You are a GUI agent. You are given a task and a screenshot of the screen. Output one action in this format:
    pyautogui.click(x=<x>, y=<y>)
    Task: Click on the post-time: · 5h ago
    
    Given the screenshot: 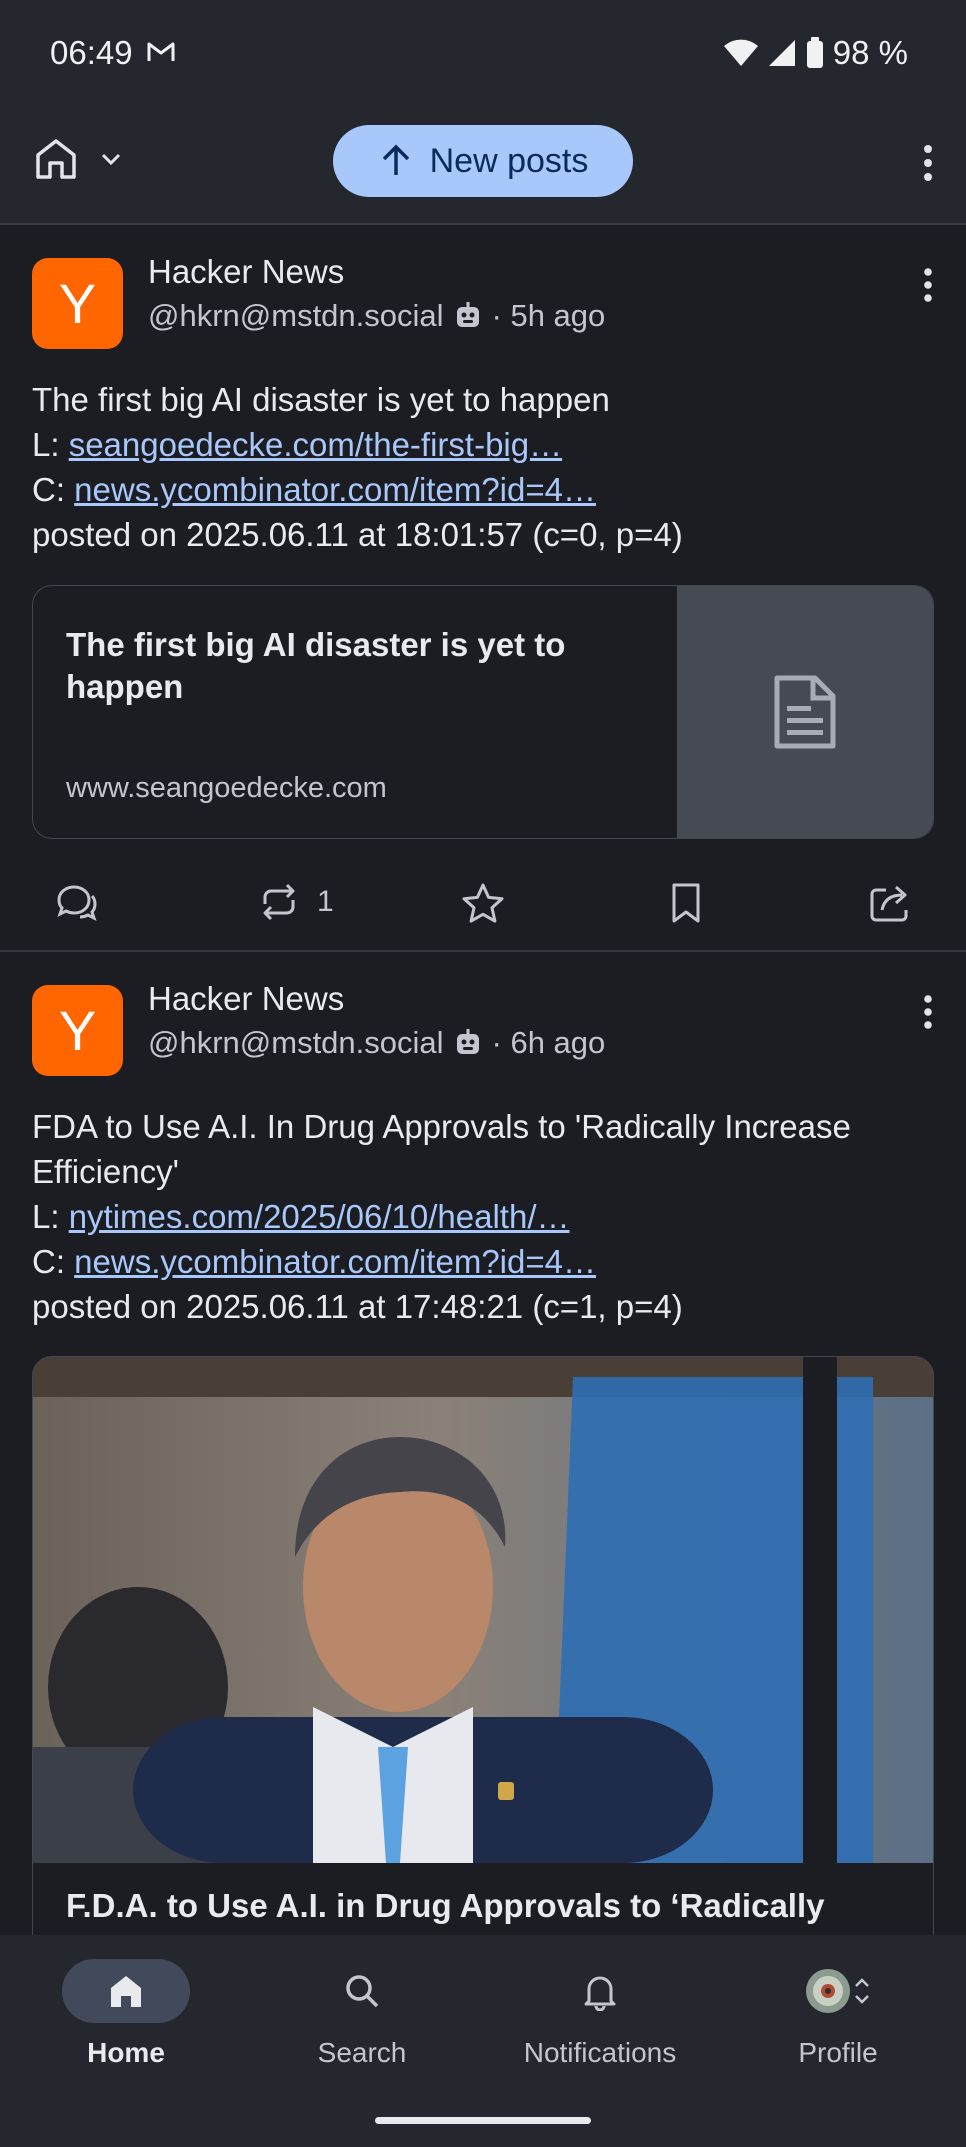 What is the action you would take?
    pyautogui.click(x=548, y=315)
    